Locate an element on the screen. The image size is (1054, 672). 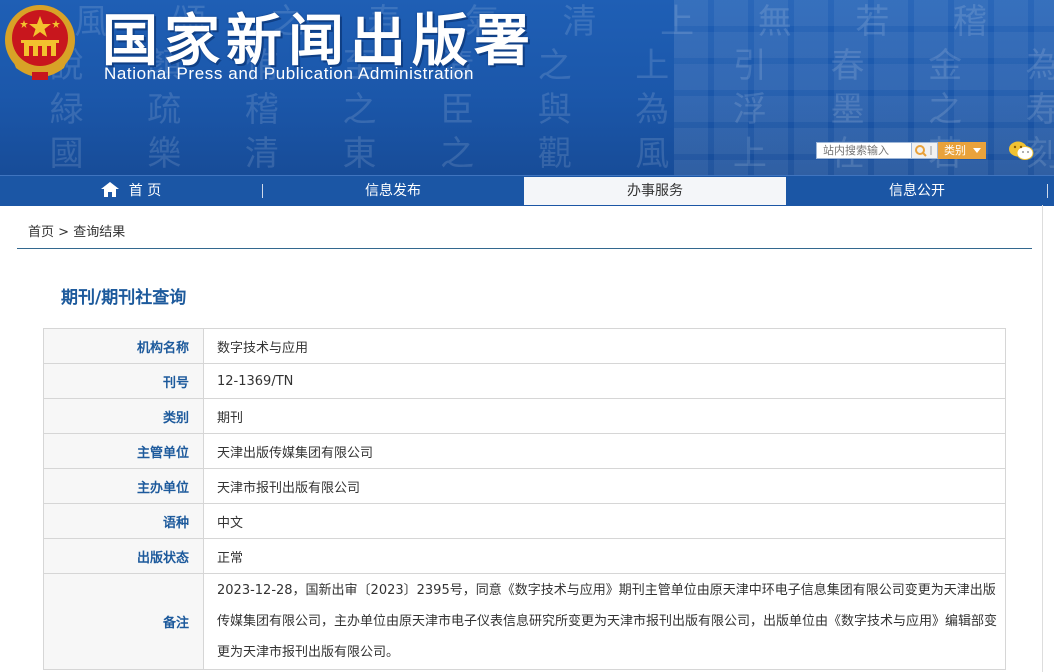
nav-item-public-info: 信息公开 is located at coordinates (917, 191).